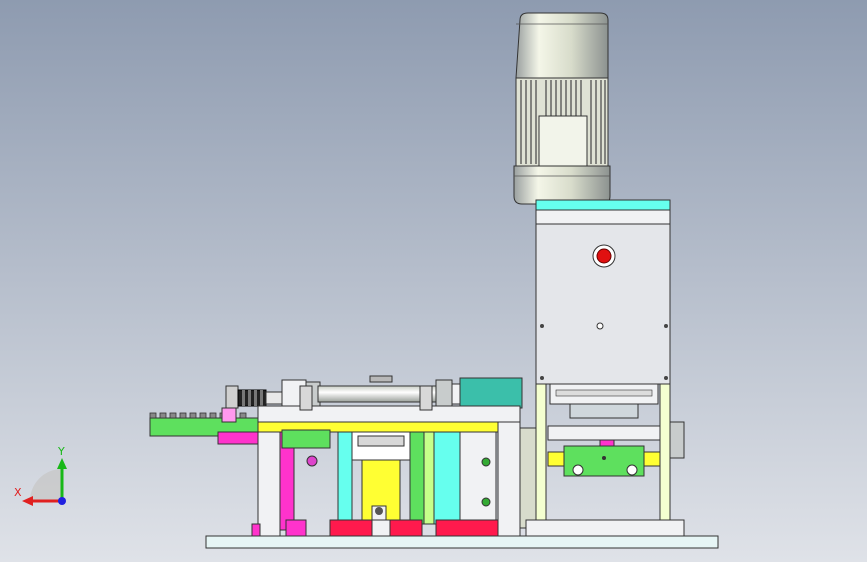 The image size is (867, 562). What do you see at coordinates (61, 451) in the screenshot?
I see `triad-y-label: Y` at bounding box center [61, 451].